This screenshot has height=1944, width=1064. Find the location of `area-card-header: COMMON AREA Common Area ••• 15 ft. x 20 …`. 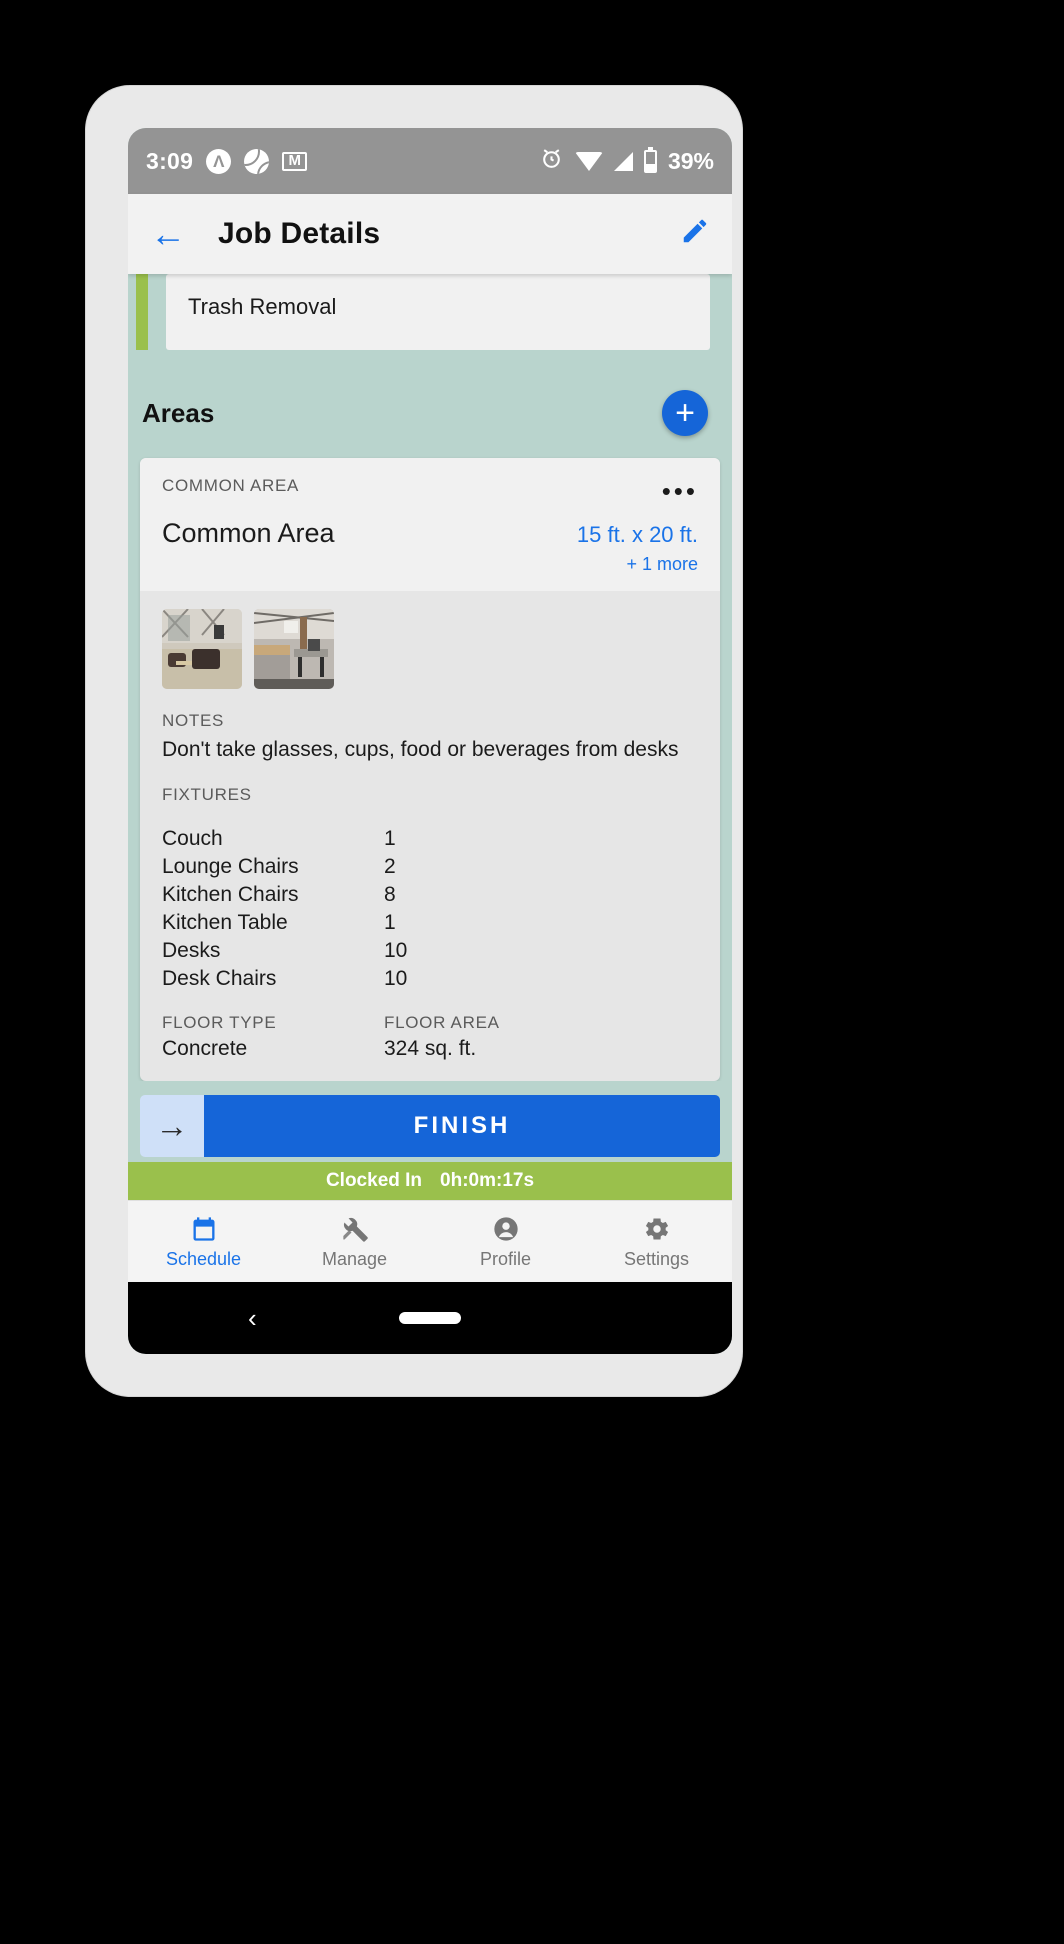

area-card-header: COMMON AREA Common Area ••• 15 ft. x 20 … is located at coordinates (430, 524).